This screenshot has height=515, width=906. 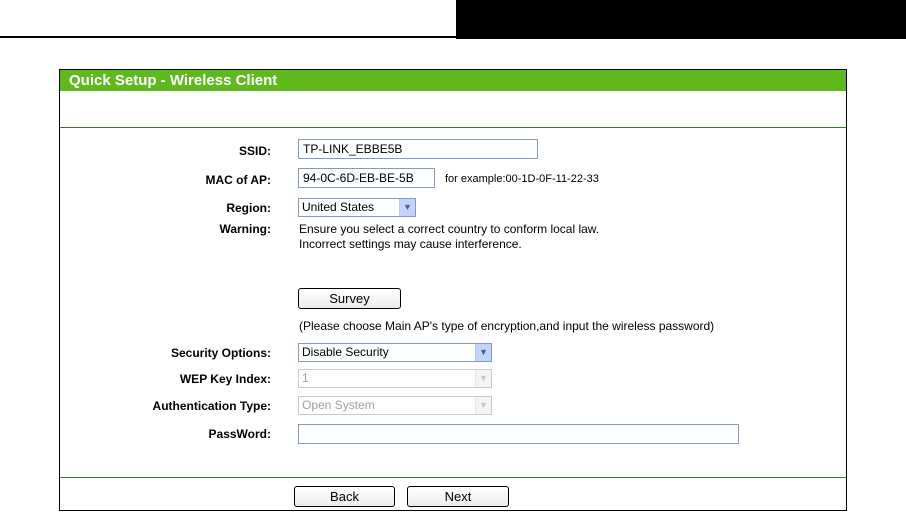 I want to click on wep-key-index-value: 1, so click(x=305, y=378).